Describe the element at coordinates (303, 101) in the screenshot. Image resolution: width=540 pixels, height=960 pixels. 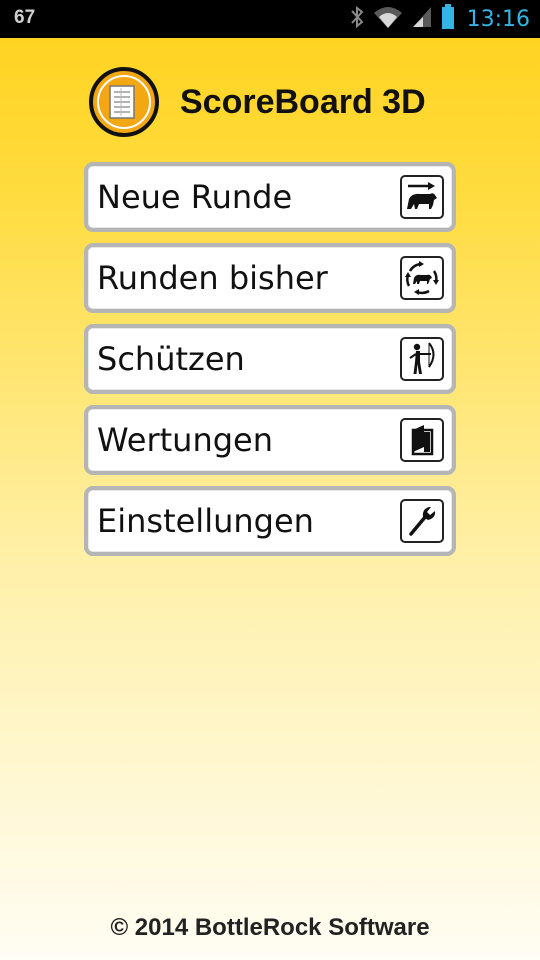
I see `app-title: ScoreBoard 3D` at that location.